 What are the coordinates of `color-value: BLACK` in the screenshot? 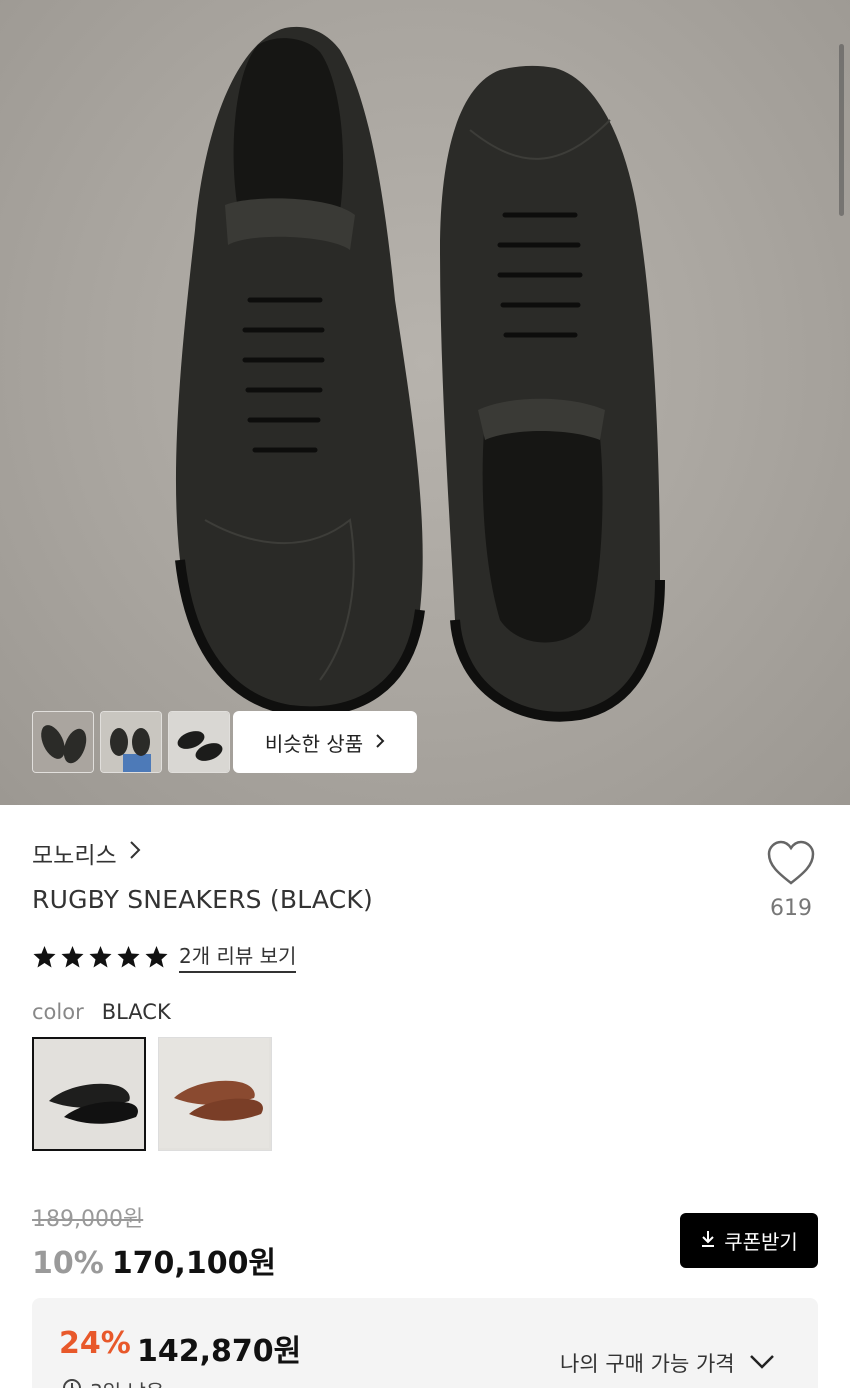 It's located at (136, 1012).